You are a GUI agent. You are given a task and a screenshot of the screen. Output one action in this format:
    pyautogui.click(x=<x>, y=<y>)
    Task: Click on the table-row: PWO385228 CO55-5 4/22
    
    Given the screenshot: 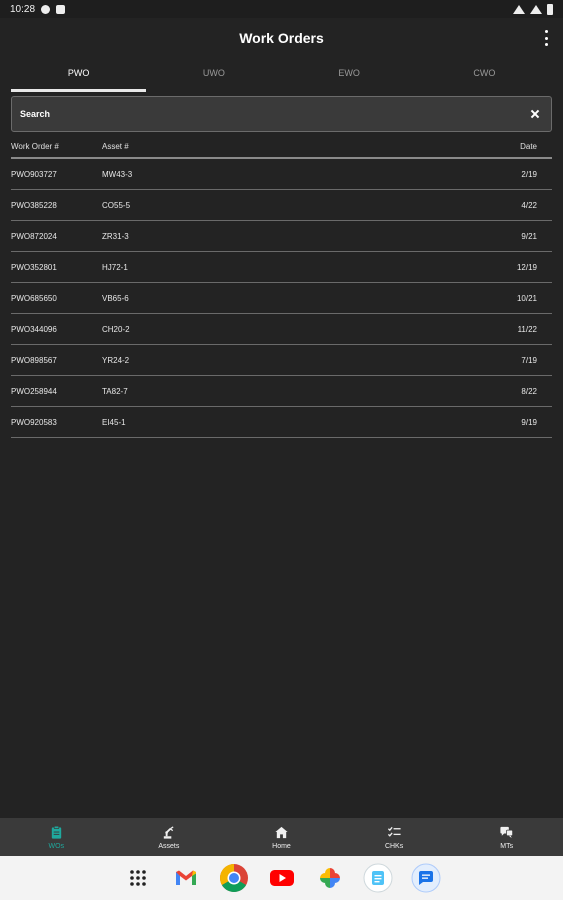 What is the action you would take?
    pyautogui.click(x=281, y=205)
    